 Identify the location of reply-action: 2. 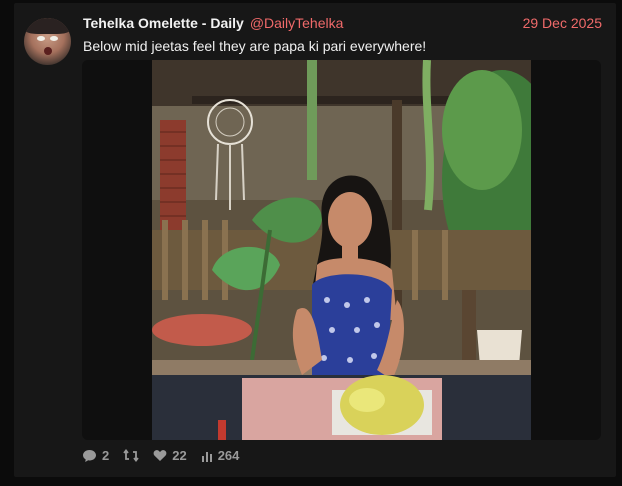
(95, 455).